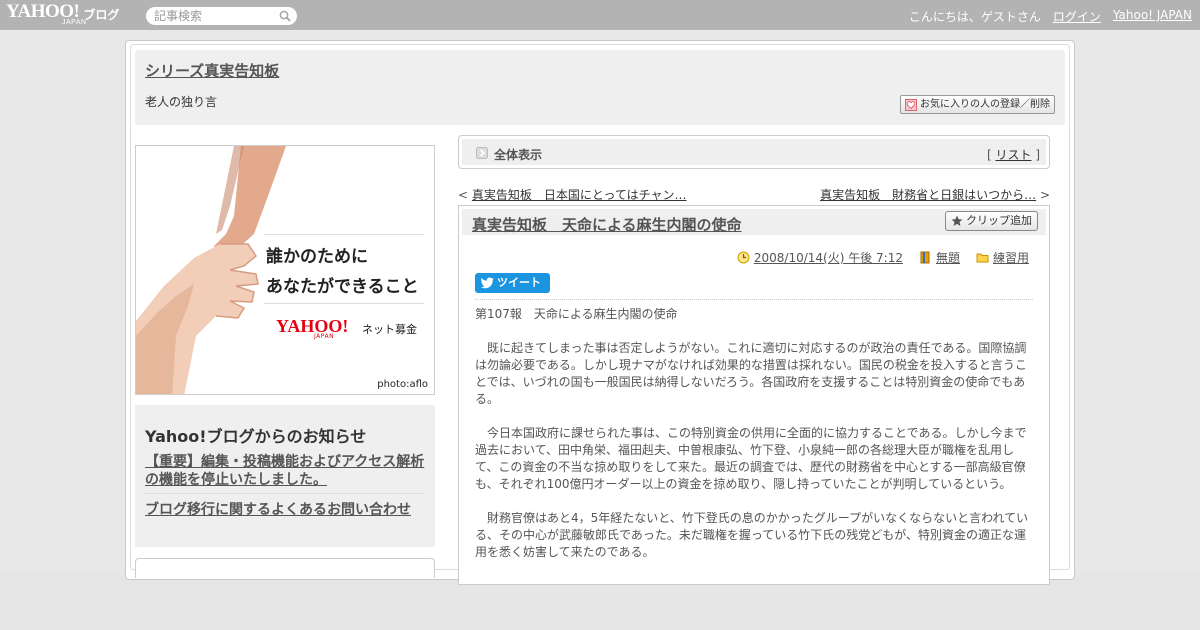  I want to click on article-date-item: 2008/10/14(火) 午後 7:12, so click(820, 257).